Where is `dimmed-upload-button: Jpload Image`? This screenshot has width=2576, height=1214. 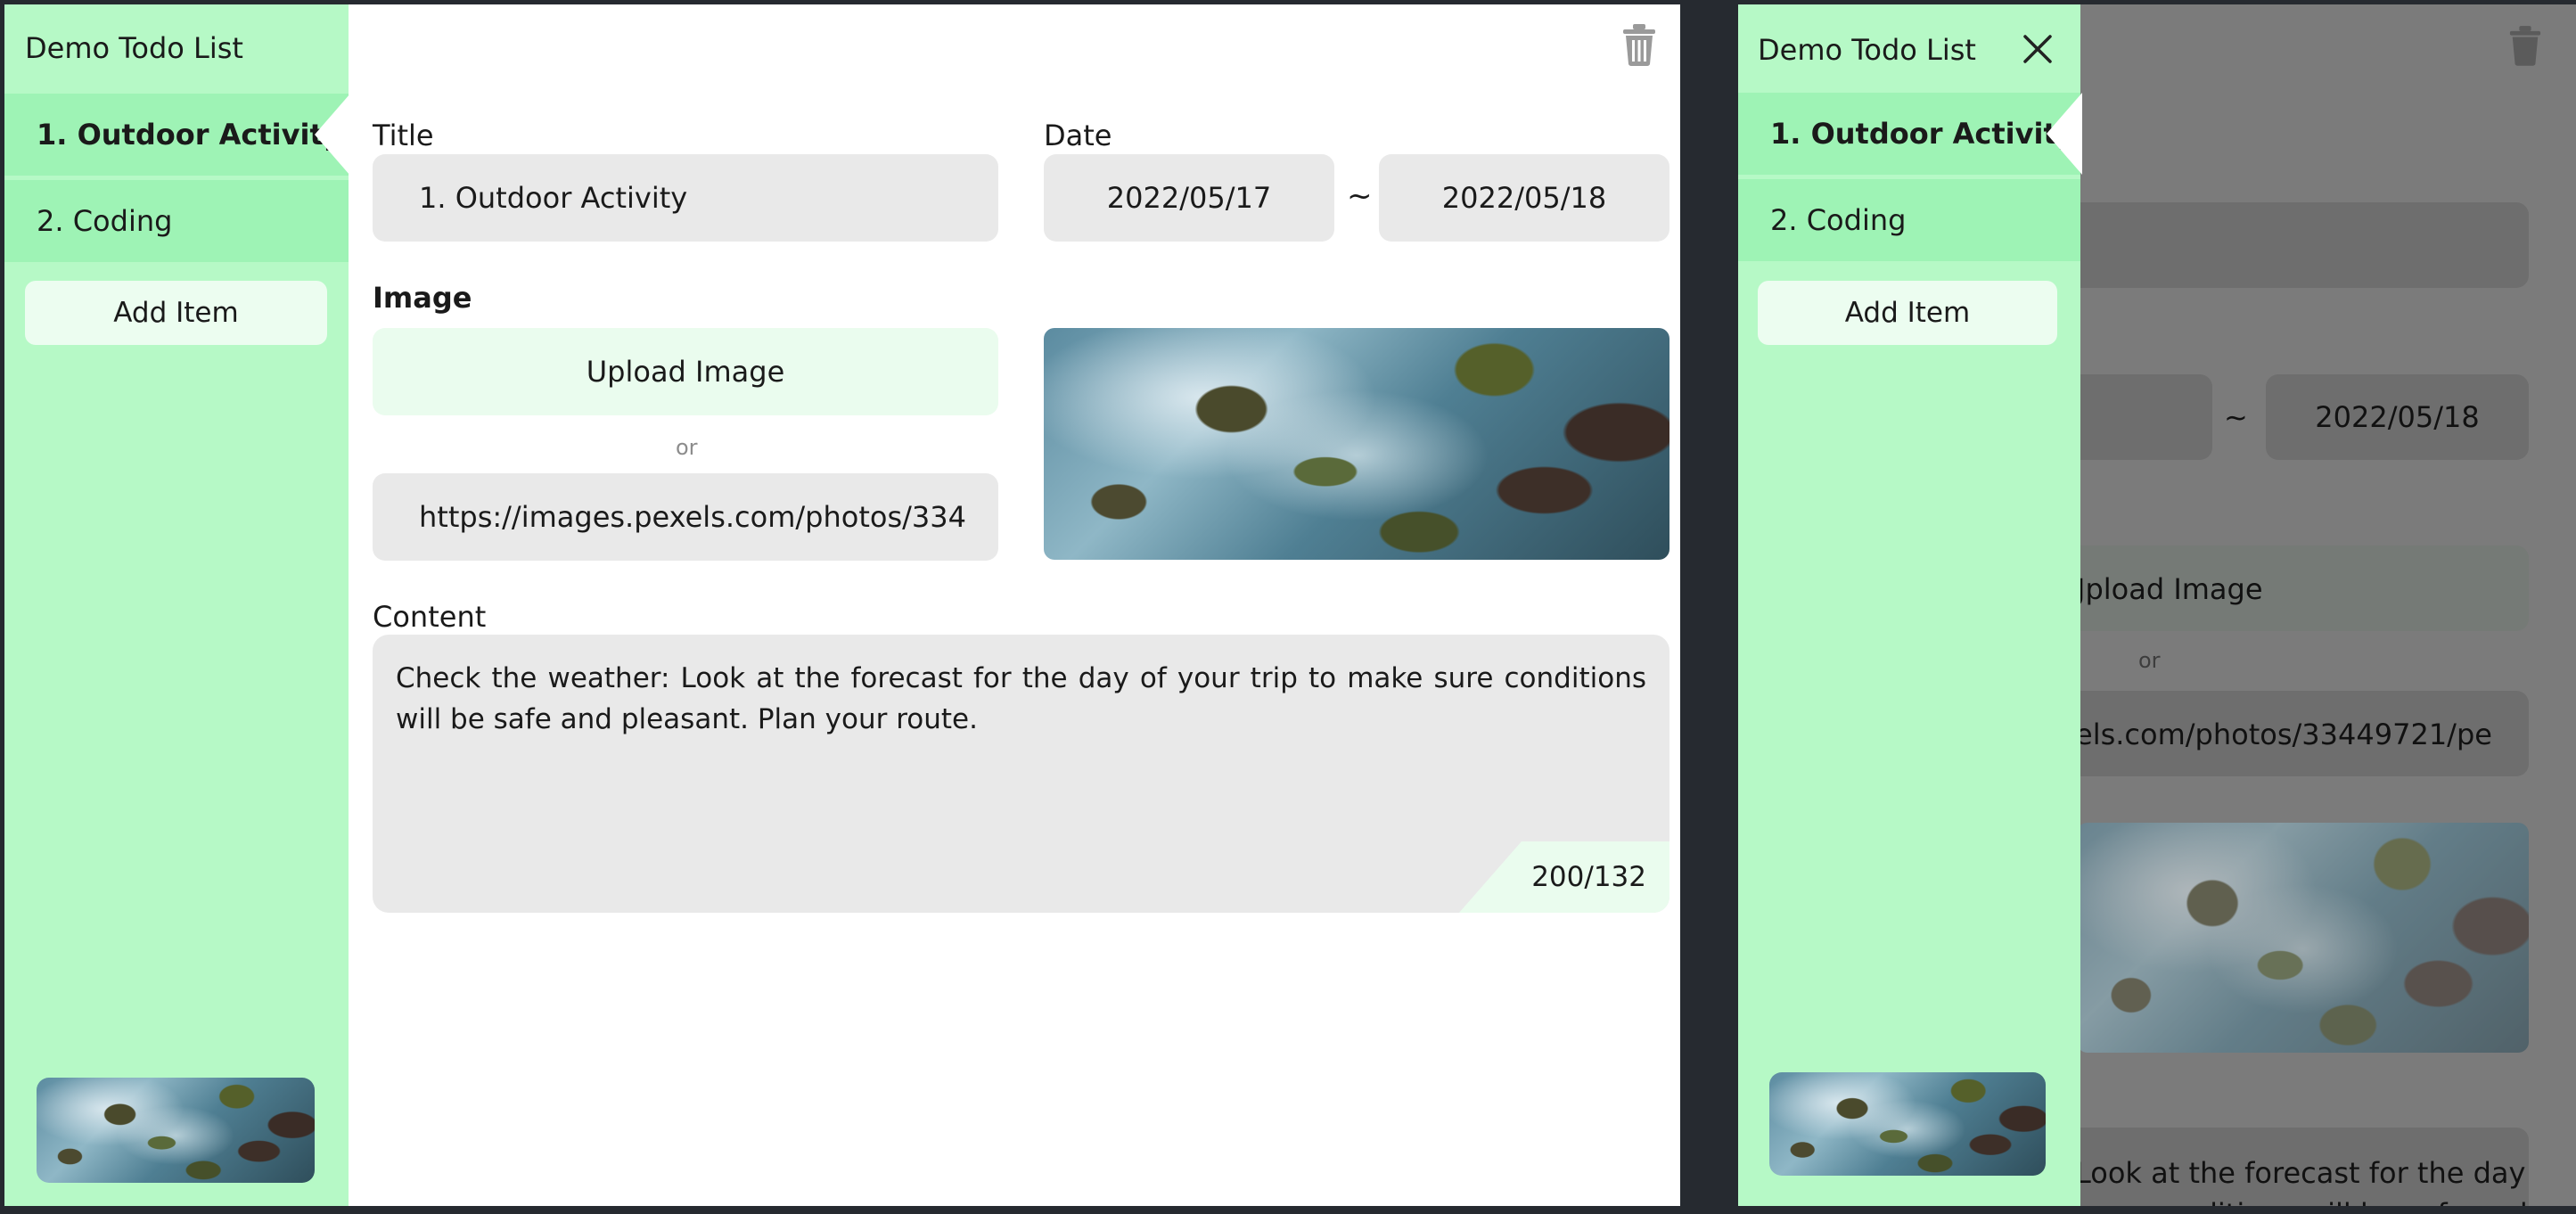 dimmed-upload-button: Jpload Image is located at coordinates (2294, 588).